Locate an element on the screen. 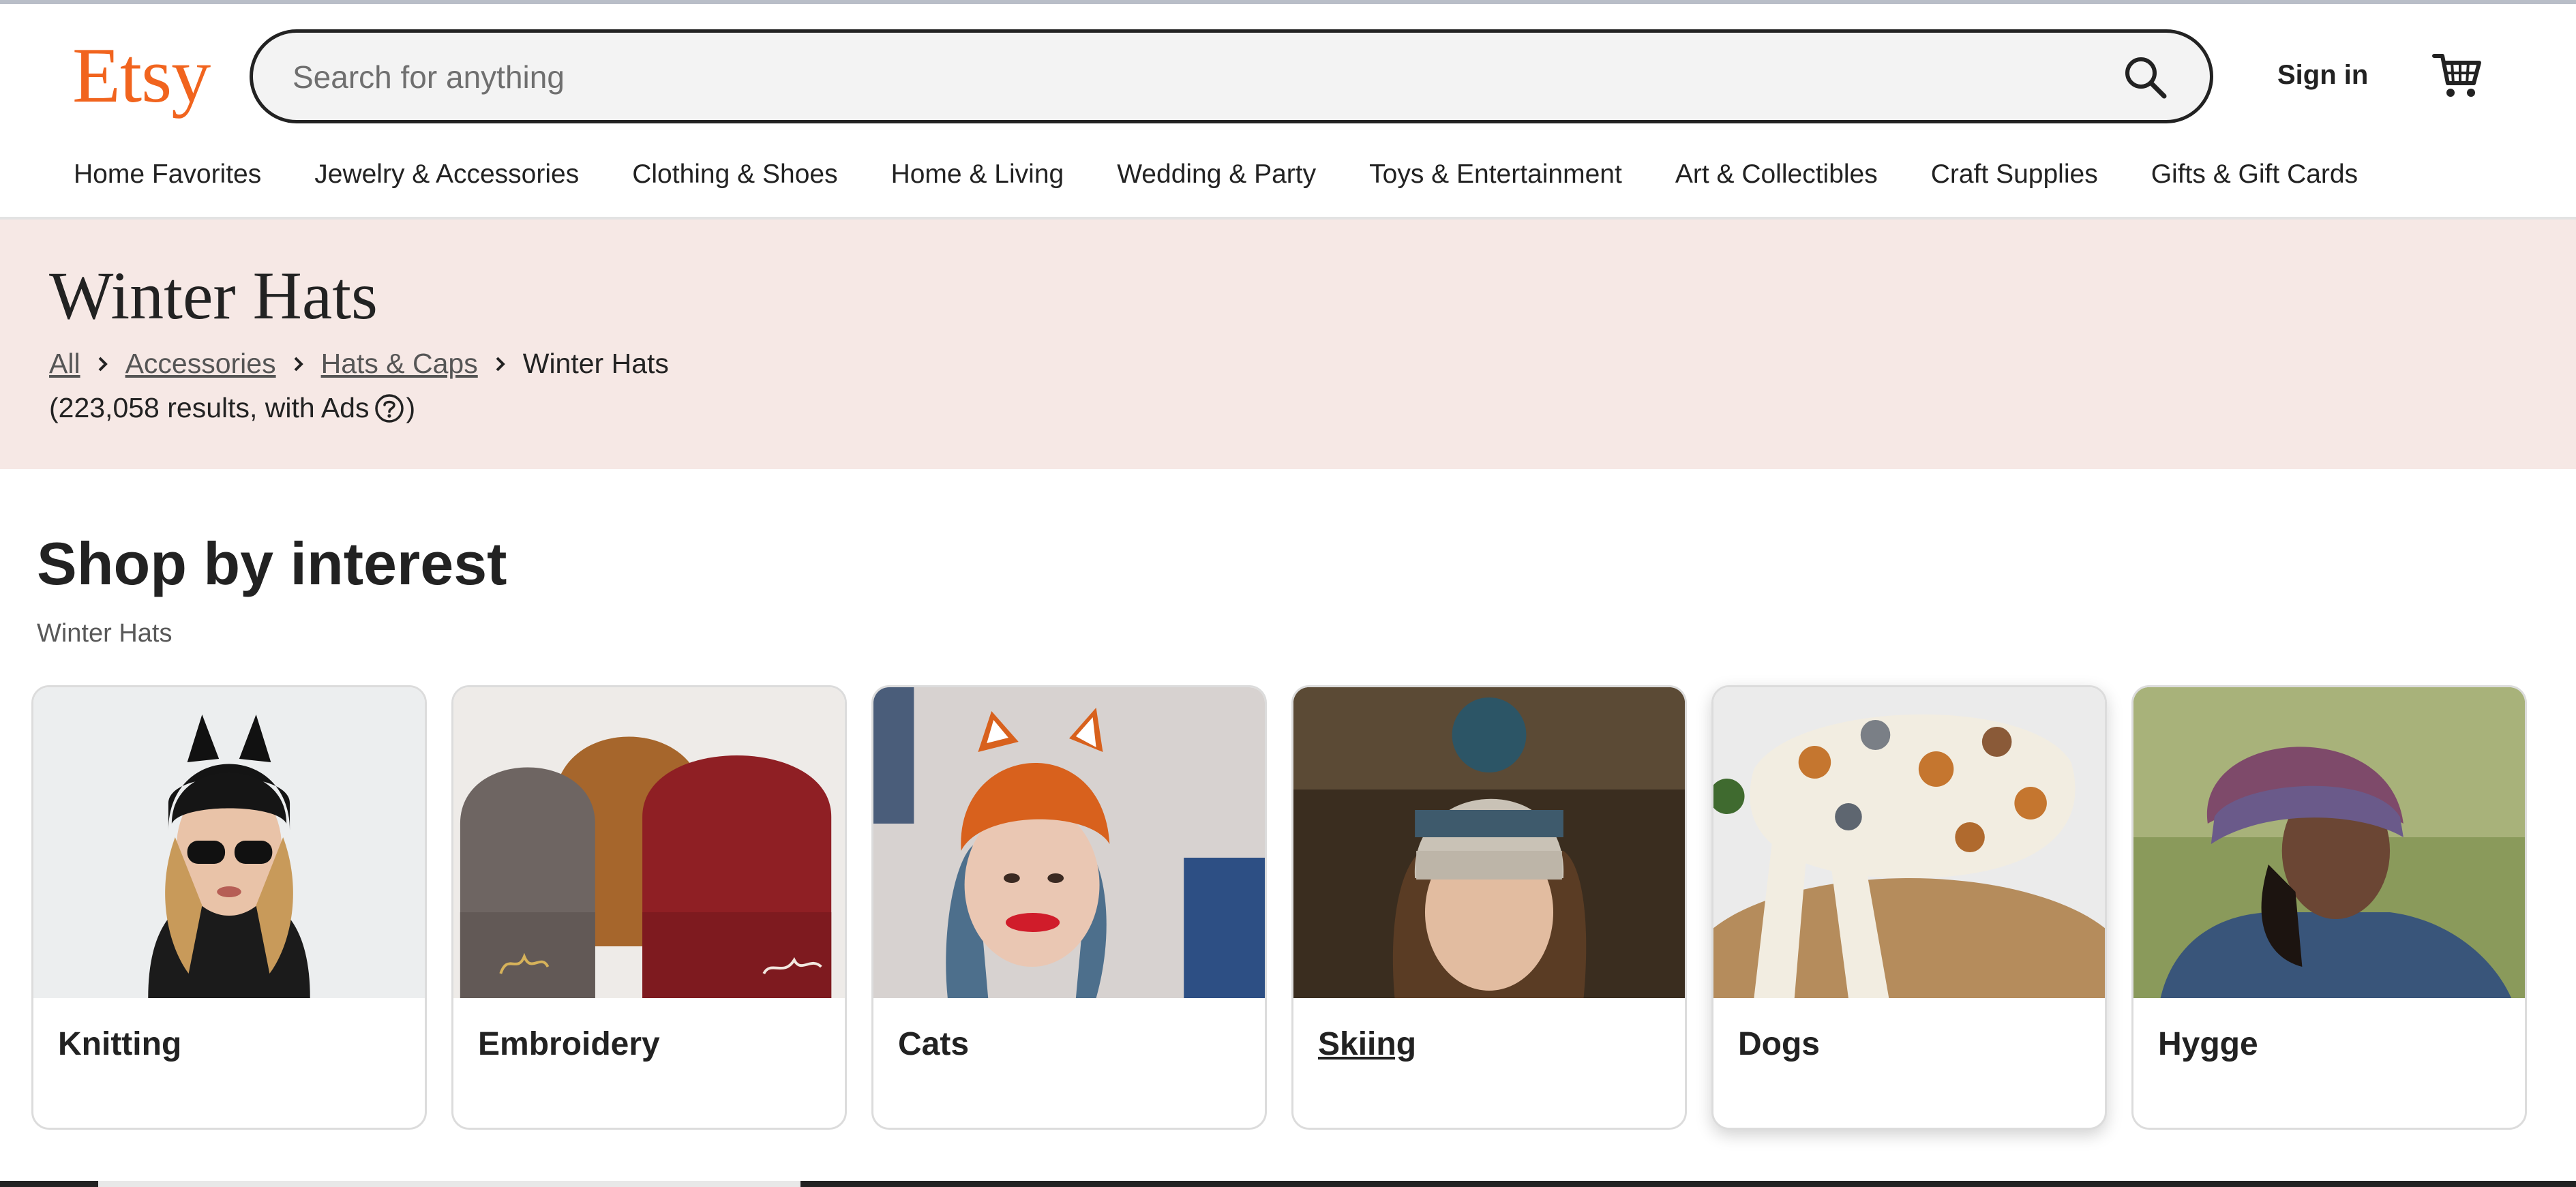 This screenshot has height=1187, width=2576. interest-card-hygge: Hygge is located at coordinates (2329, 907).